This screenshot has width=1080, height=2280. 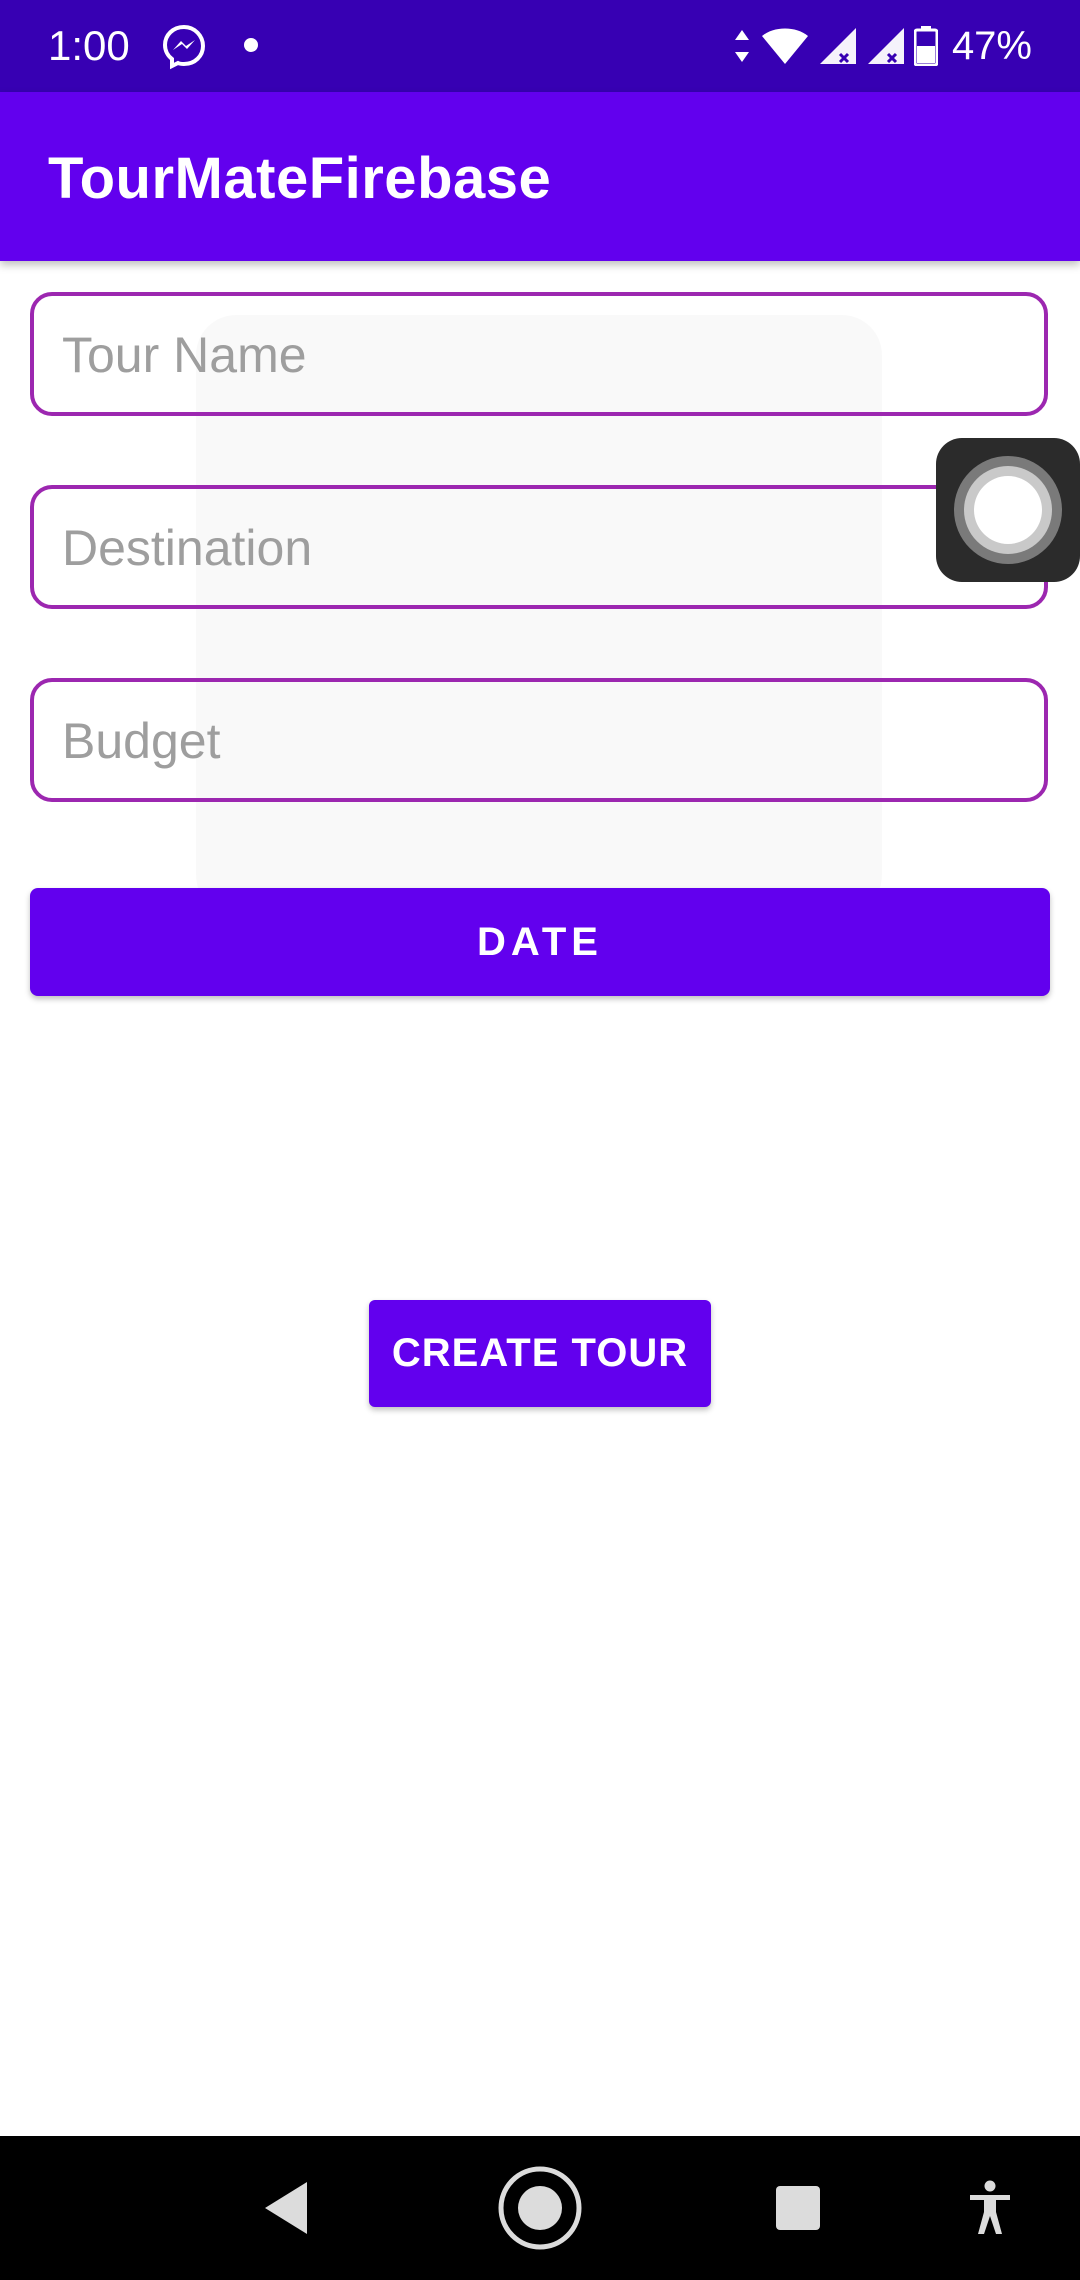 What do you see at coordinates (540, 1353) in the screenshot?
I see `create-tour-button: CREATE TOUR` at bounding box center [540, 1353].